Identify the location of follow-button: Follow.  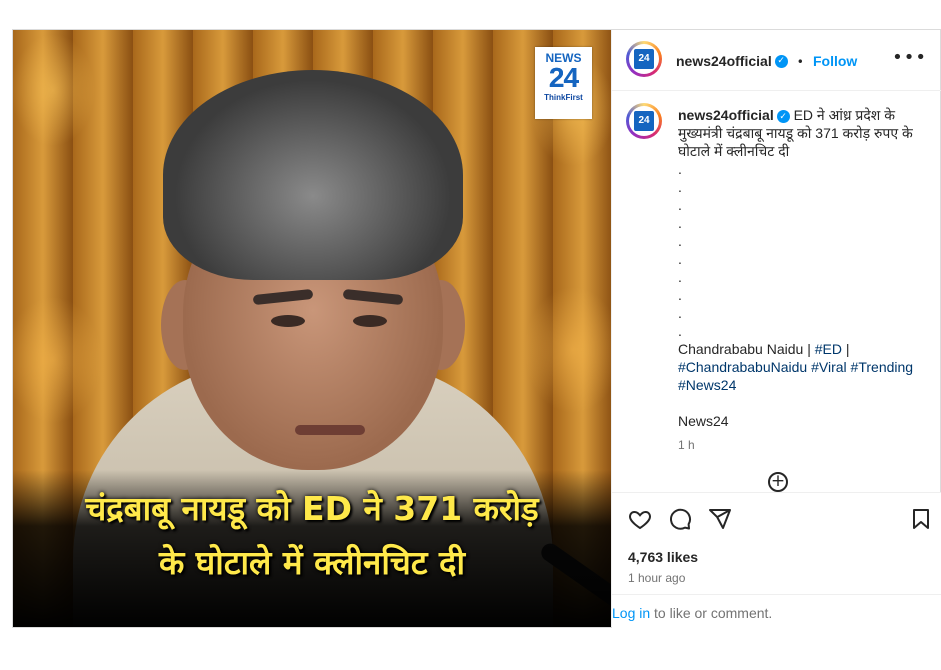
(835, 61).